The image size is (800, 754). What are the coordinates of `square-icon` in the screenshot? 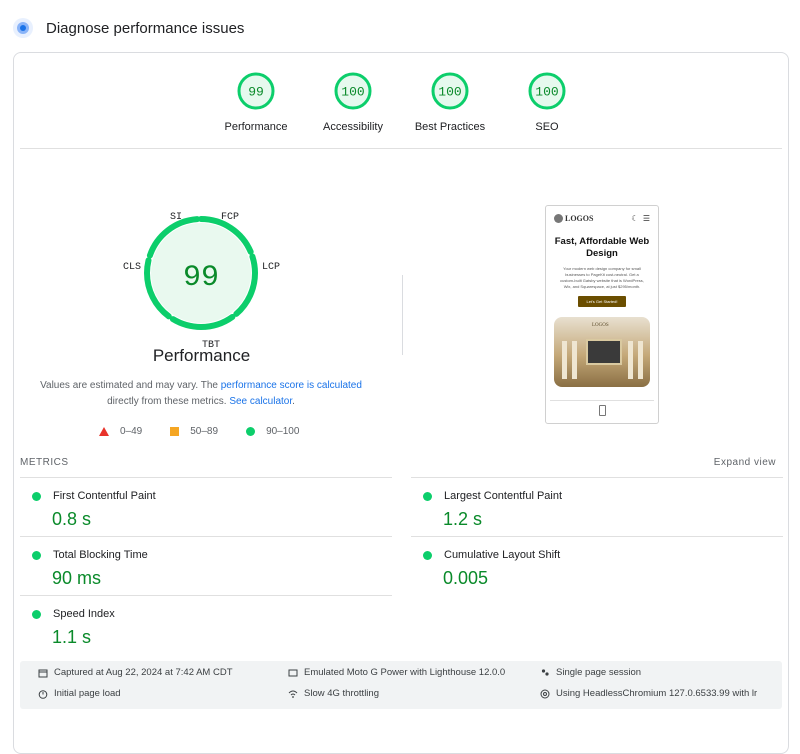 It's located at (175, 431).